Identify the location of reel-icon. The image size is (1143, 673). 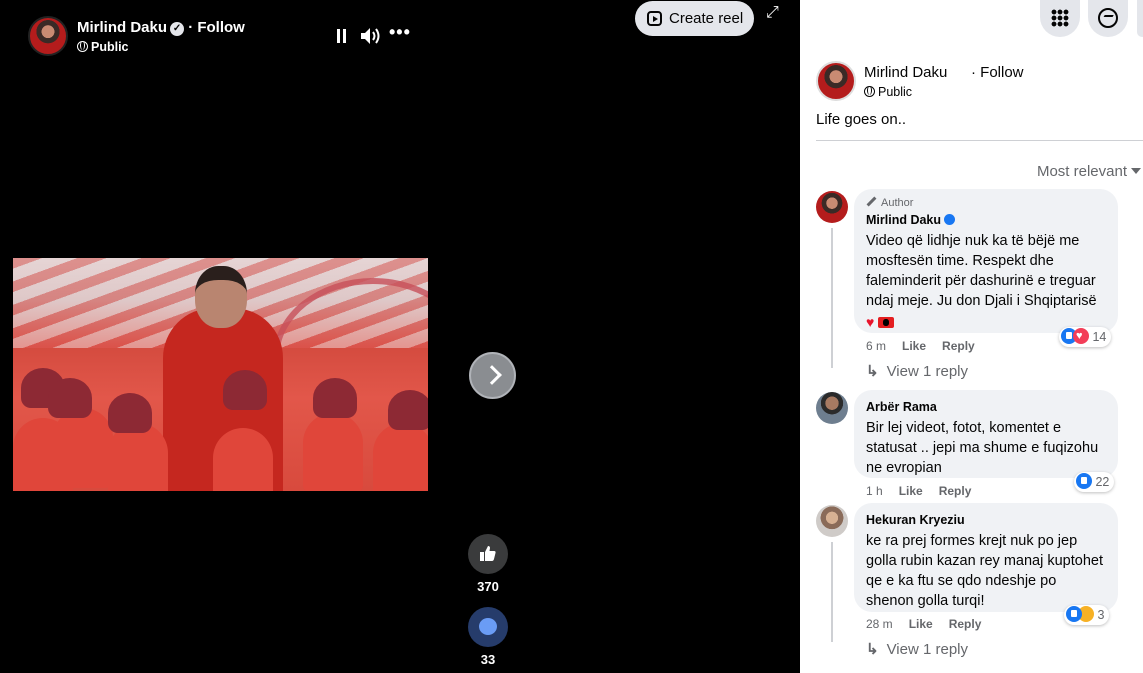
(654, 18).